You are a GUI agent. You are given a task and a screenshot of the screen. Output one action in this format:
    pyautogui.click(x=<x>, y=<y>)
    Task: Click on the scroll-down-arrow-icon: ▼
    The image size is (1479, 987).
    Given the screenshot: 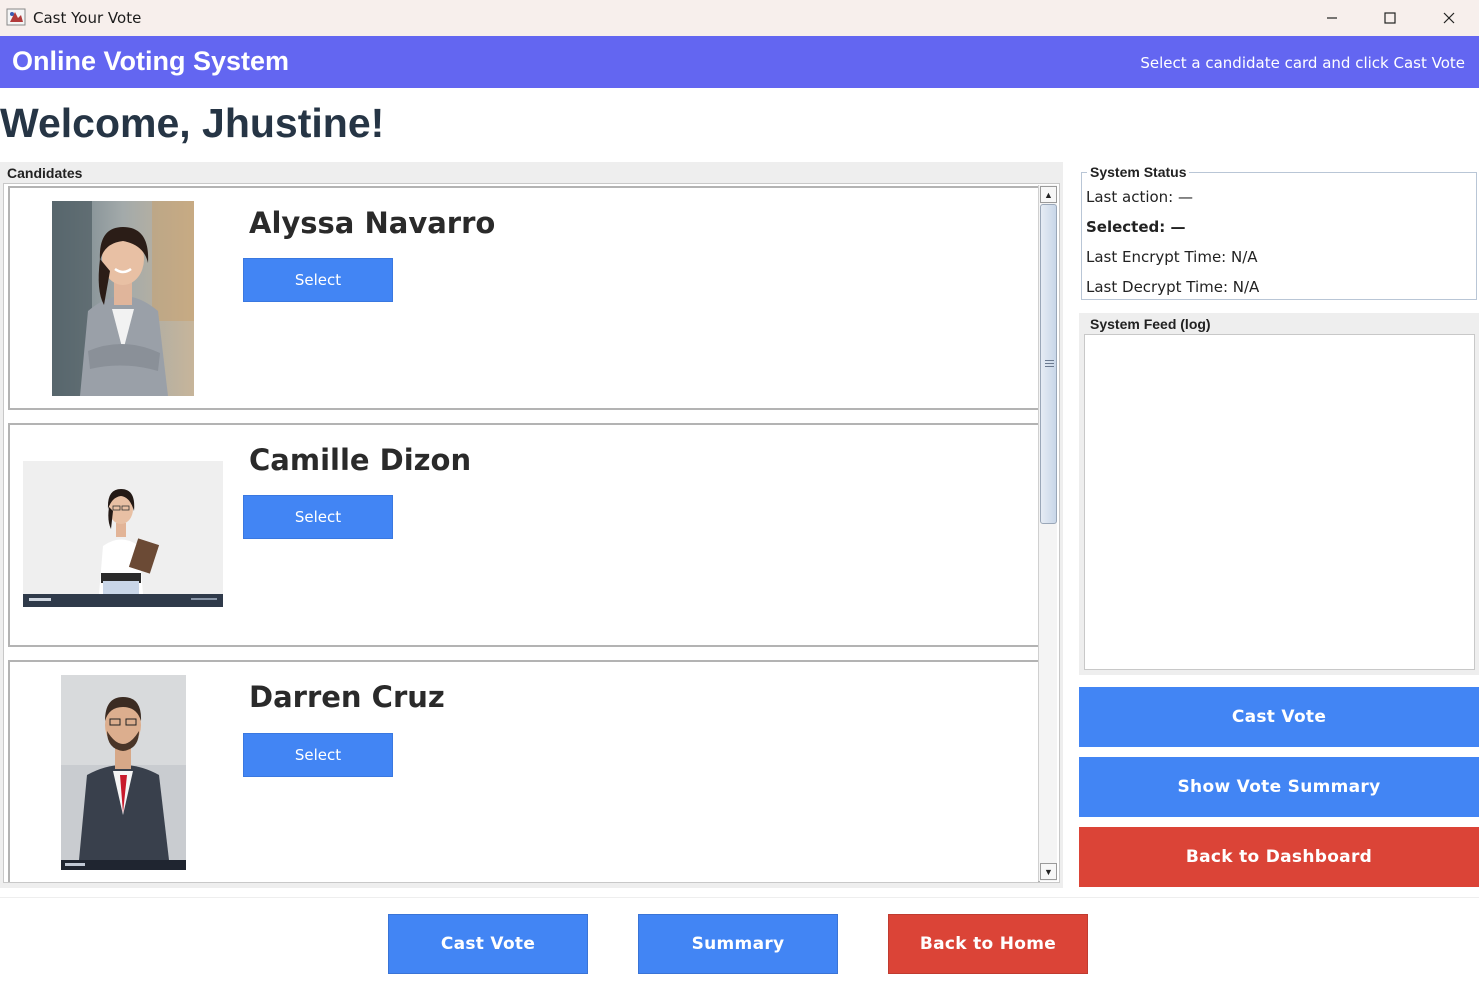 What is the action you would take?
    pyautogui.click(x=1048, y=871)
    